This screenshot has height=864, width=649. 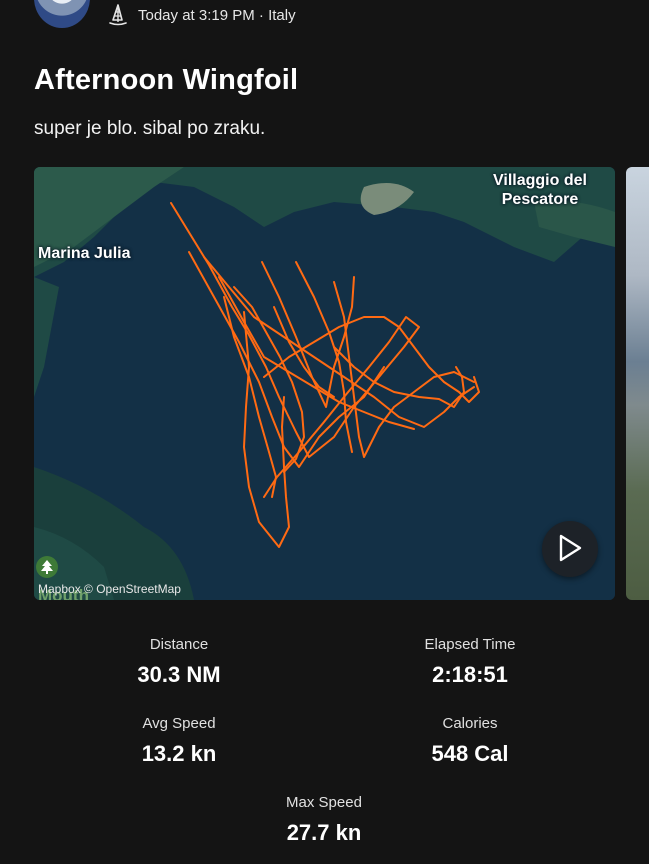 I want to click on play-button, so click(x=570, y=549).